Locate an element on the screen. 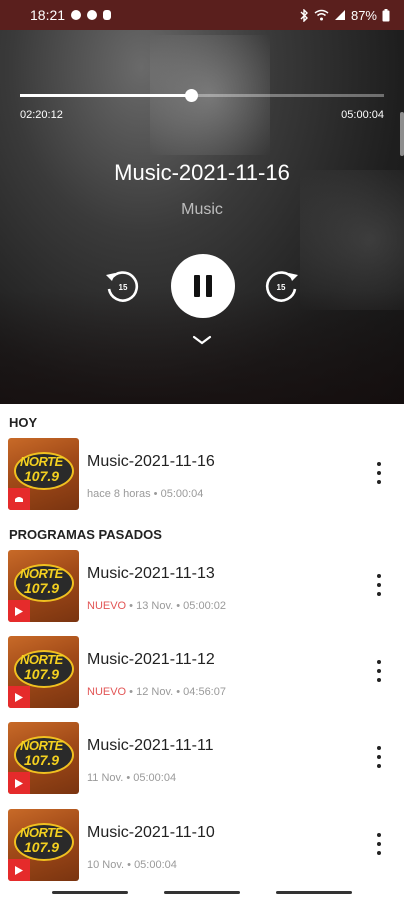 The height and width of the screenshot is (900, 404). signal-icon is located at coordinates (339, 15).